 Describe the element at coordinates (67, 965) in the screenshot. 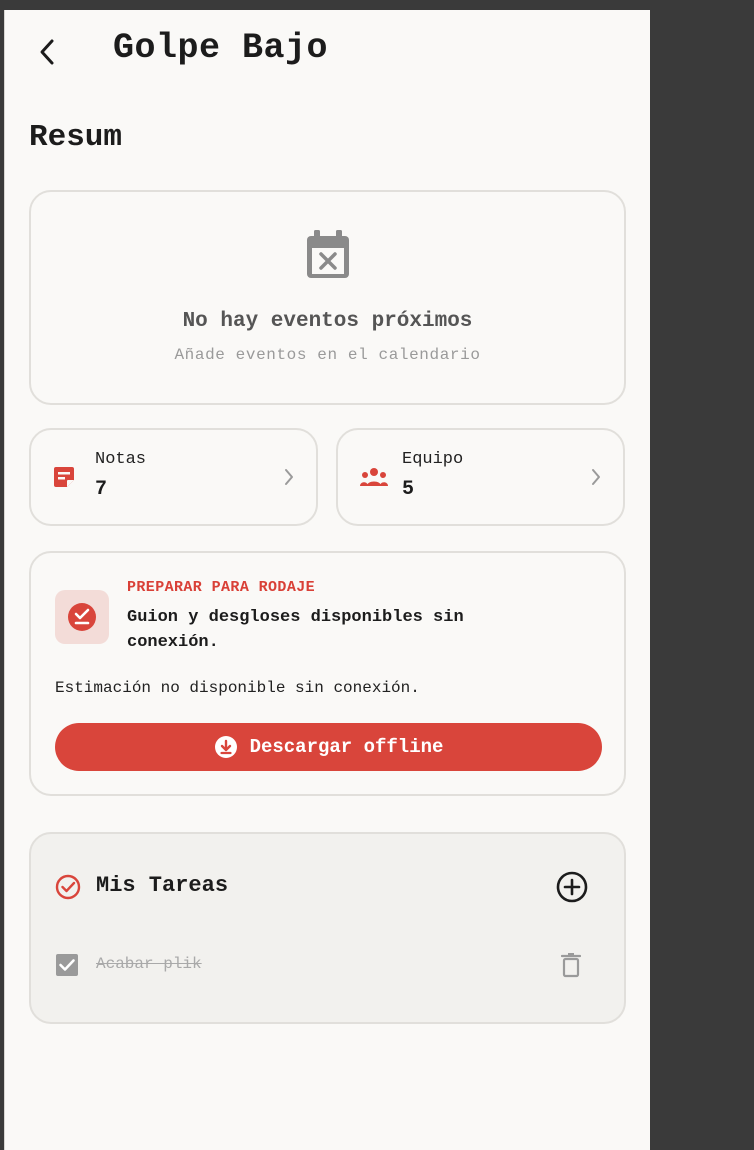

I see `checkbox-checked-icon` at that location.